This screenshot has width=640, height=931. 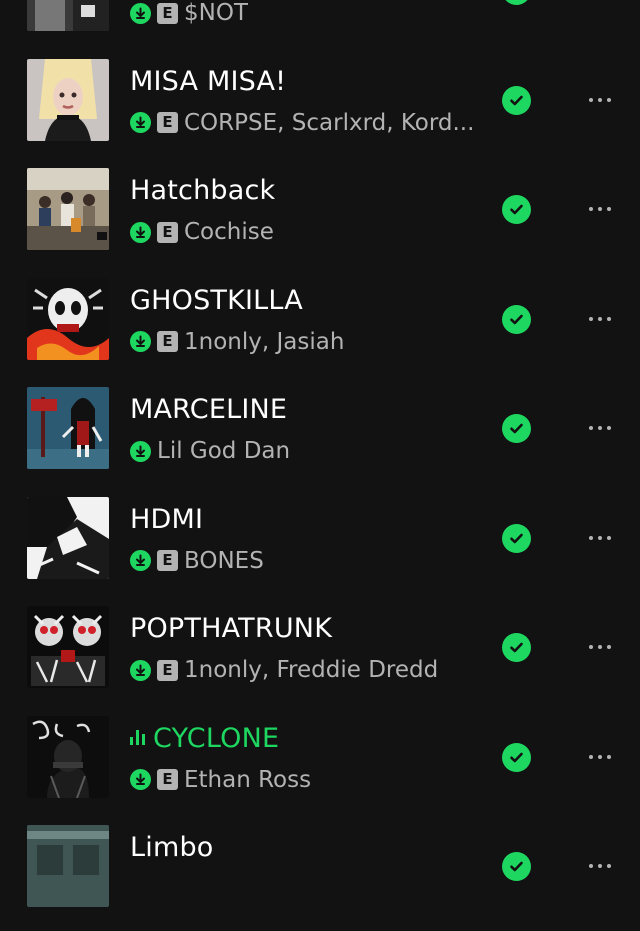 What do you see at coordinates (137, 736) in the screenshot?
I see `now-playing-equalizer-icon` at bounding box center [137, 736].